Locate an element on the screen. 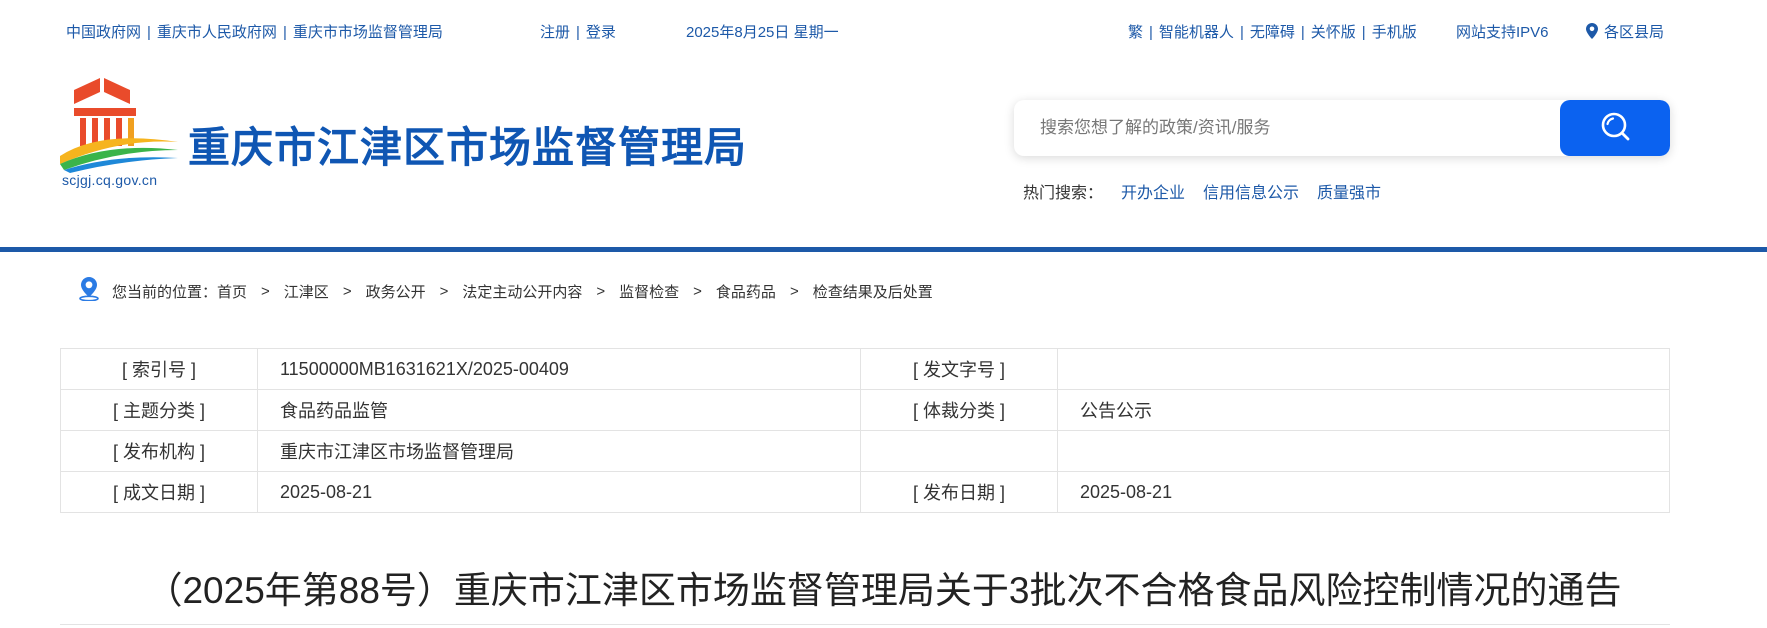 This screenshot has height=628, width=1767. link-china-gov: 中国政府网 is located at coordinates (103, 32).